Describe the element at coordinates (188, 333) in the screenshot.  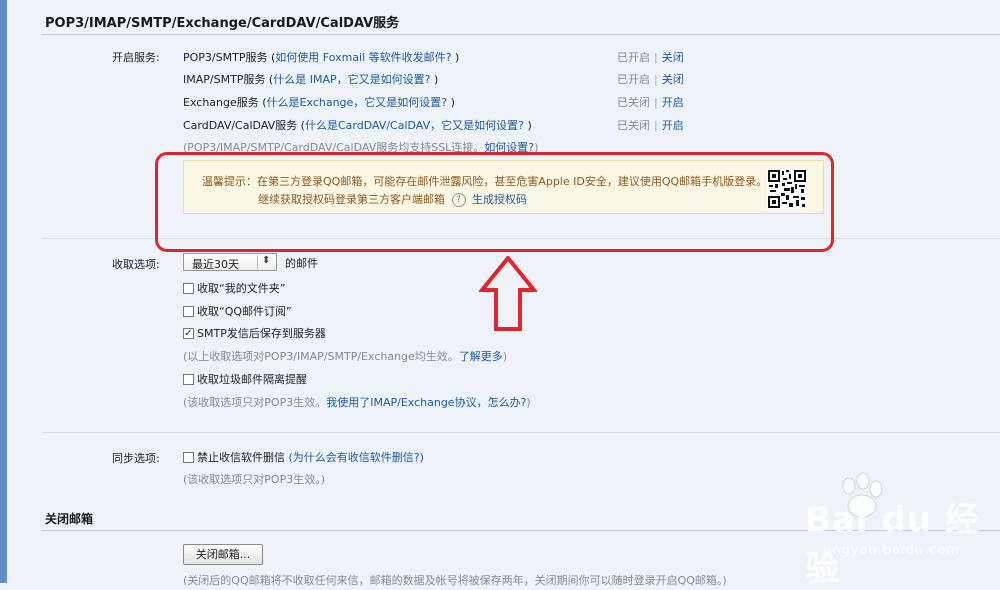
I see `checkbox-checked: ✓` at that location.